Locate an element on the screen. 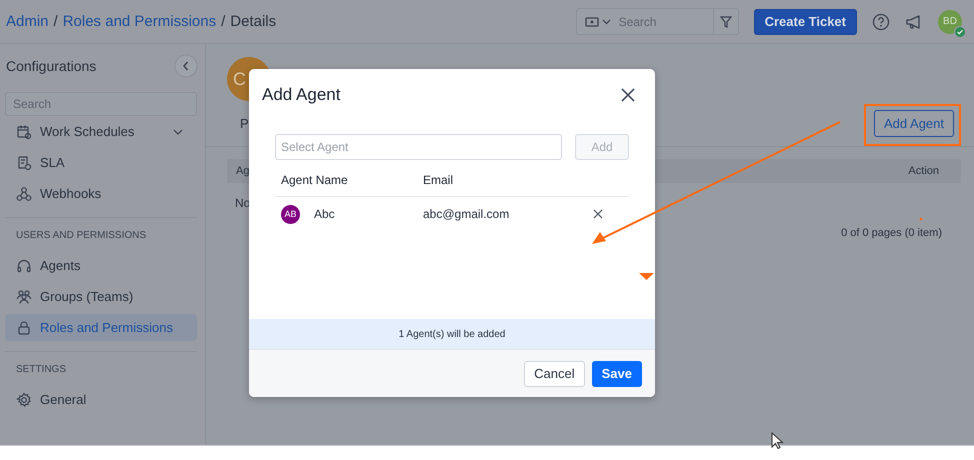 The height and width of the screenshot is (460, 974). sidebar-title: Configurations is located at coordinates (51, 66).